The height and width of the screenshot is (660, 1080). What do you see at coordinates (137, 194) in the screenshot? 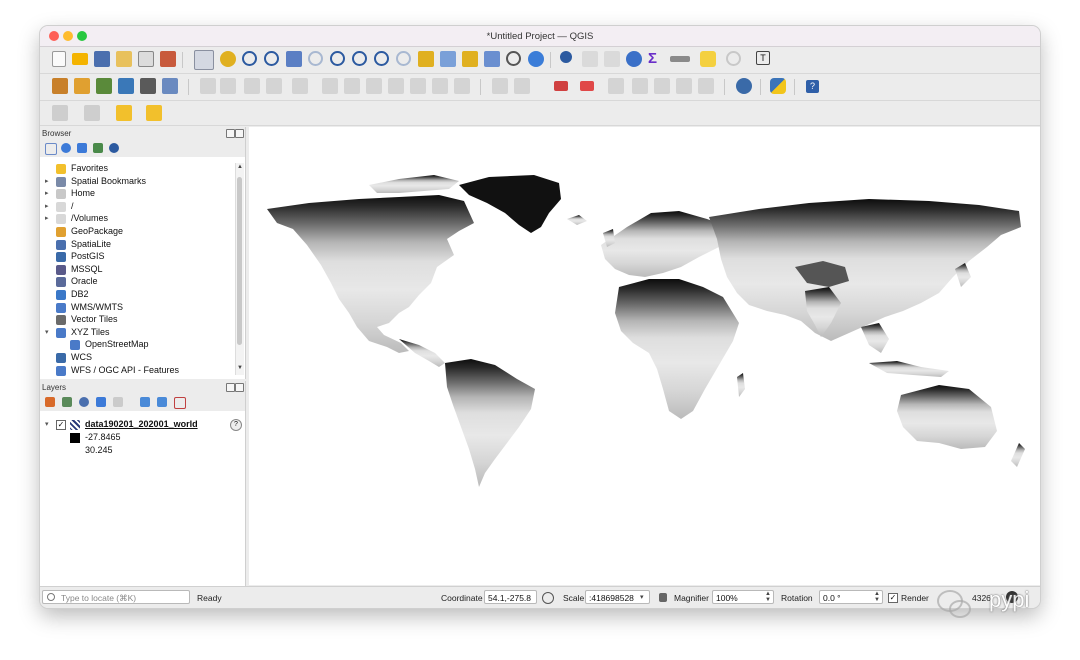
I see `browser-item-home: ▸ Home` at bounding box center [137, 194].